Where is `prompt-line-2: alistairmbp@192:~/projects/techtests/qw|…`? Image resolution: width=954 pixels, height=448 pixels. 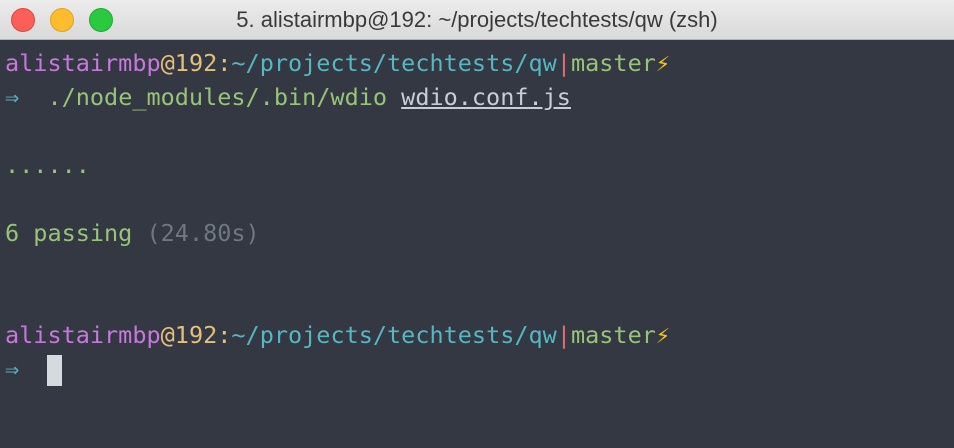 prompt-line-2: alistairmbp@192:~/projects/techtests/qw|… is located at coordinates (337, 335).